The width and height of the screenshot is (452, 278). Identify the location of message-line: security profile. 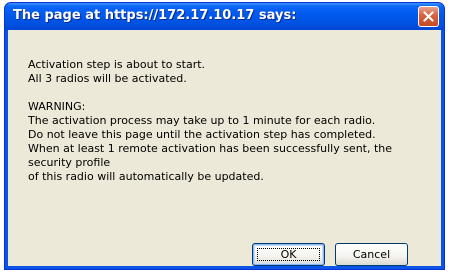
(69, 162).